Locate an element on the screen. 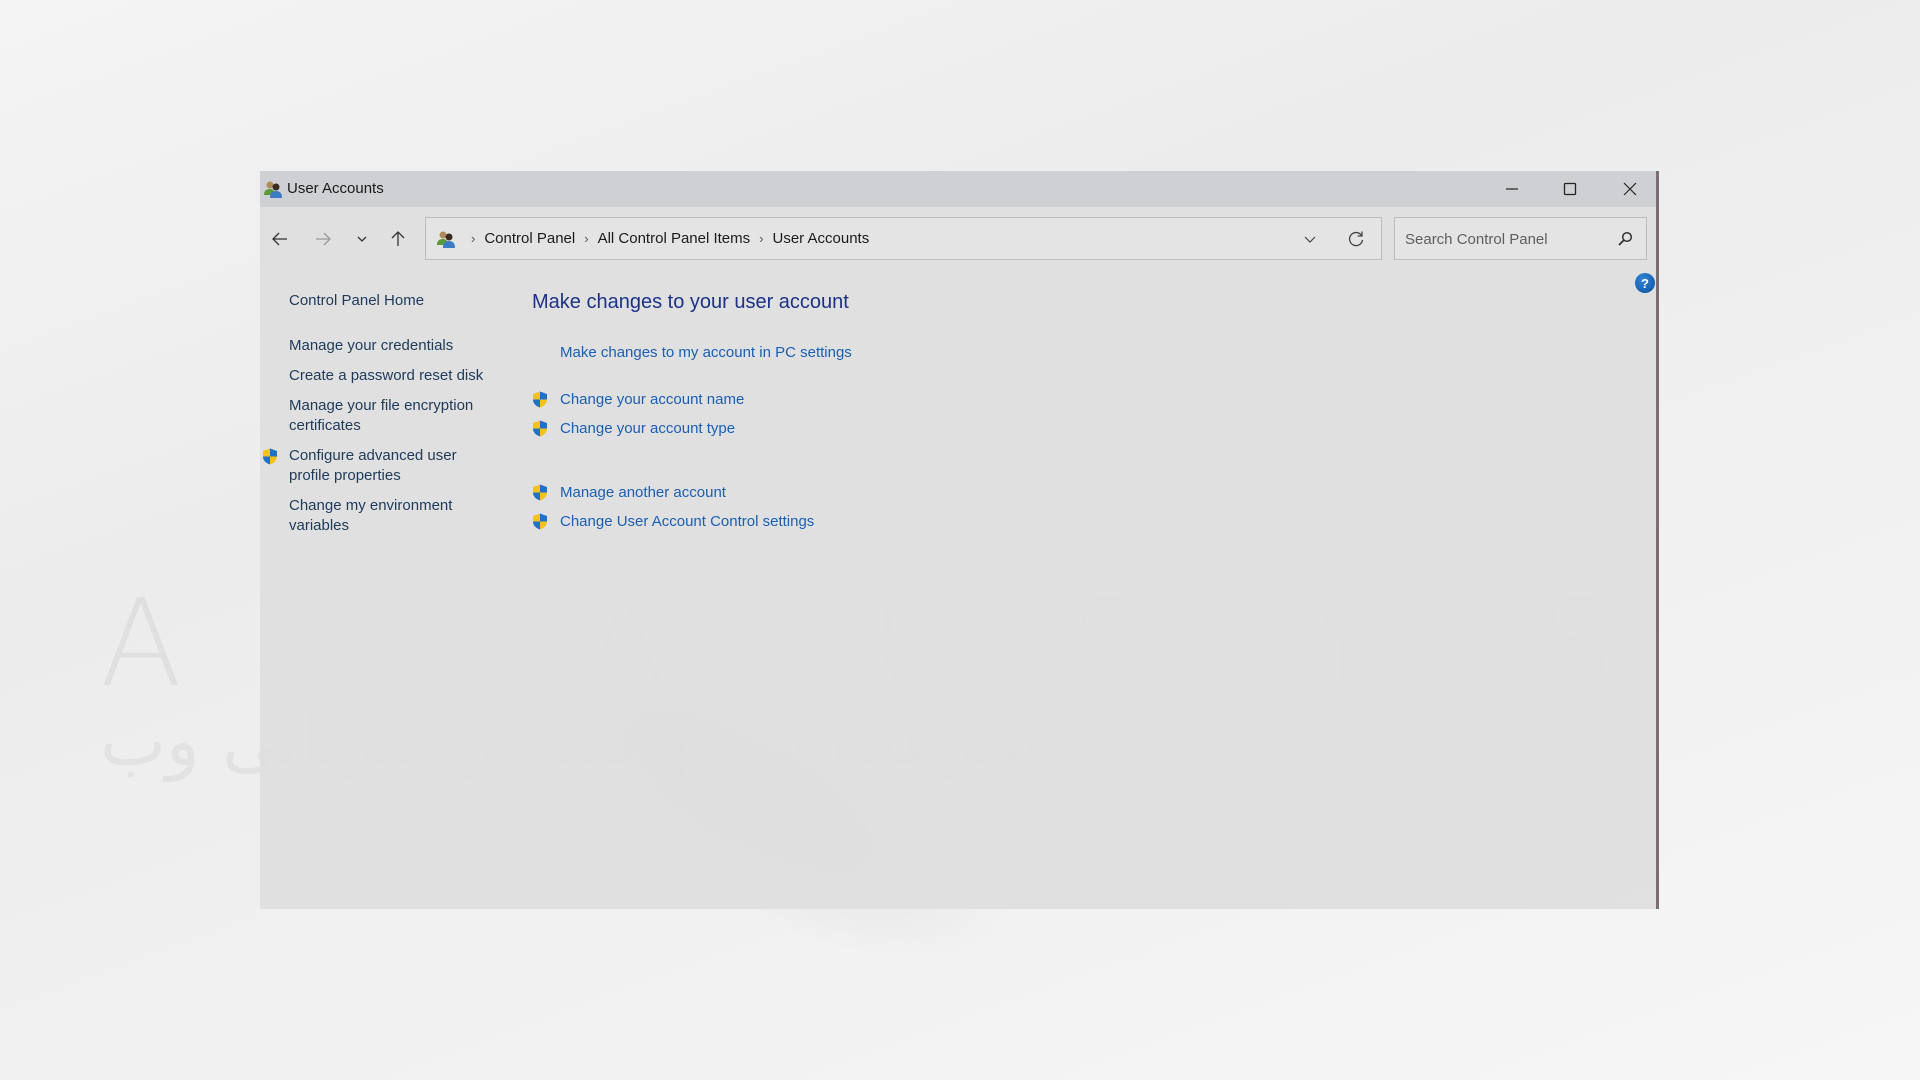  change-uac-settings-link: Change User Account Control settings is located at coordinates (674, 521).